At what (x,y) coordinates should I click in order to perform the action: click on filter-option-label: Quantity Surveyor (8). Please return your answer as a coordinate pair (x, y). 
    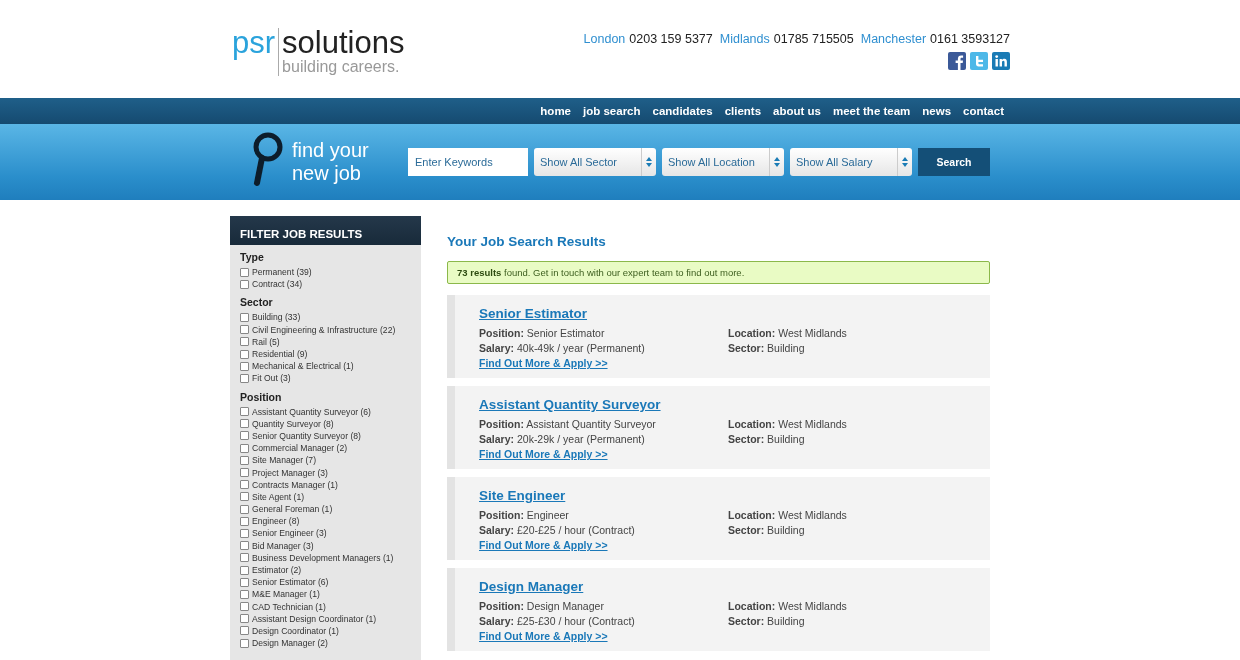
    Looking at the image, I should click on (293, 423).